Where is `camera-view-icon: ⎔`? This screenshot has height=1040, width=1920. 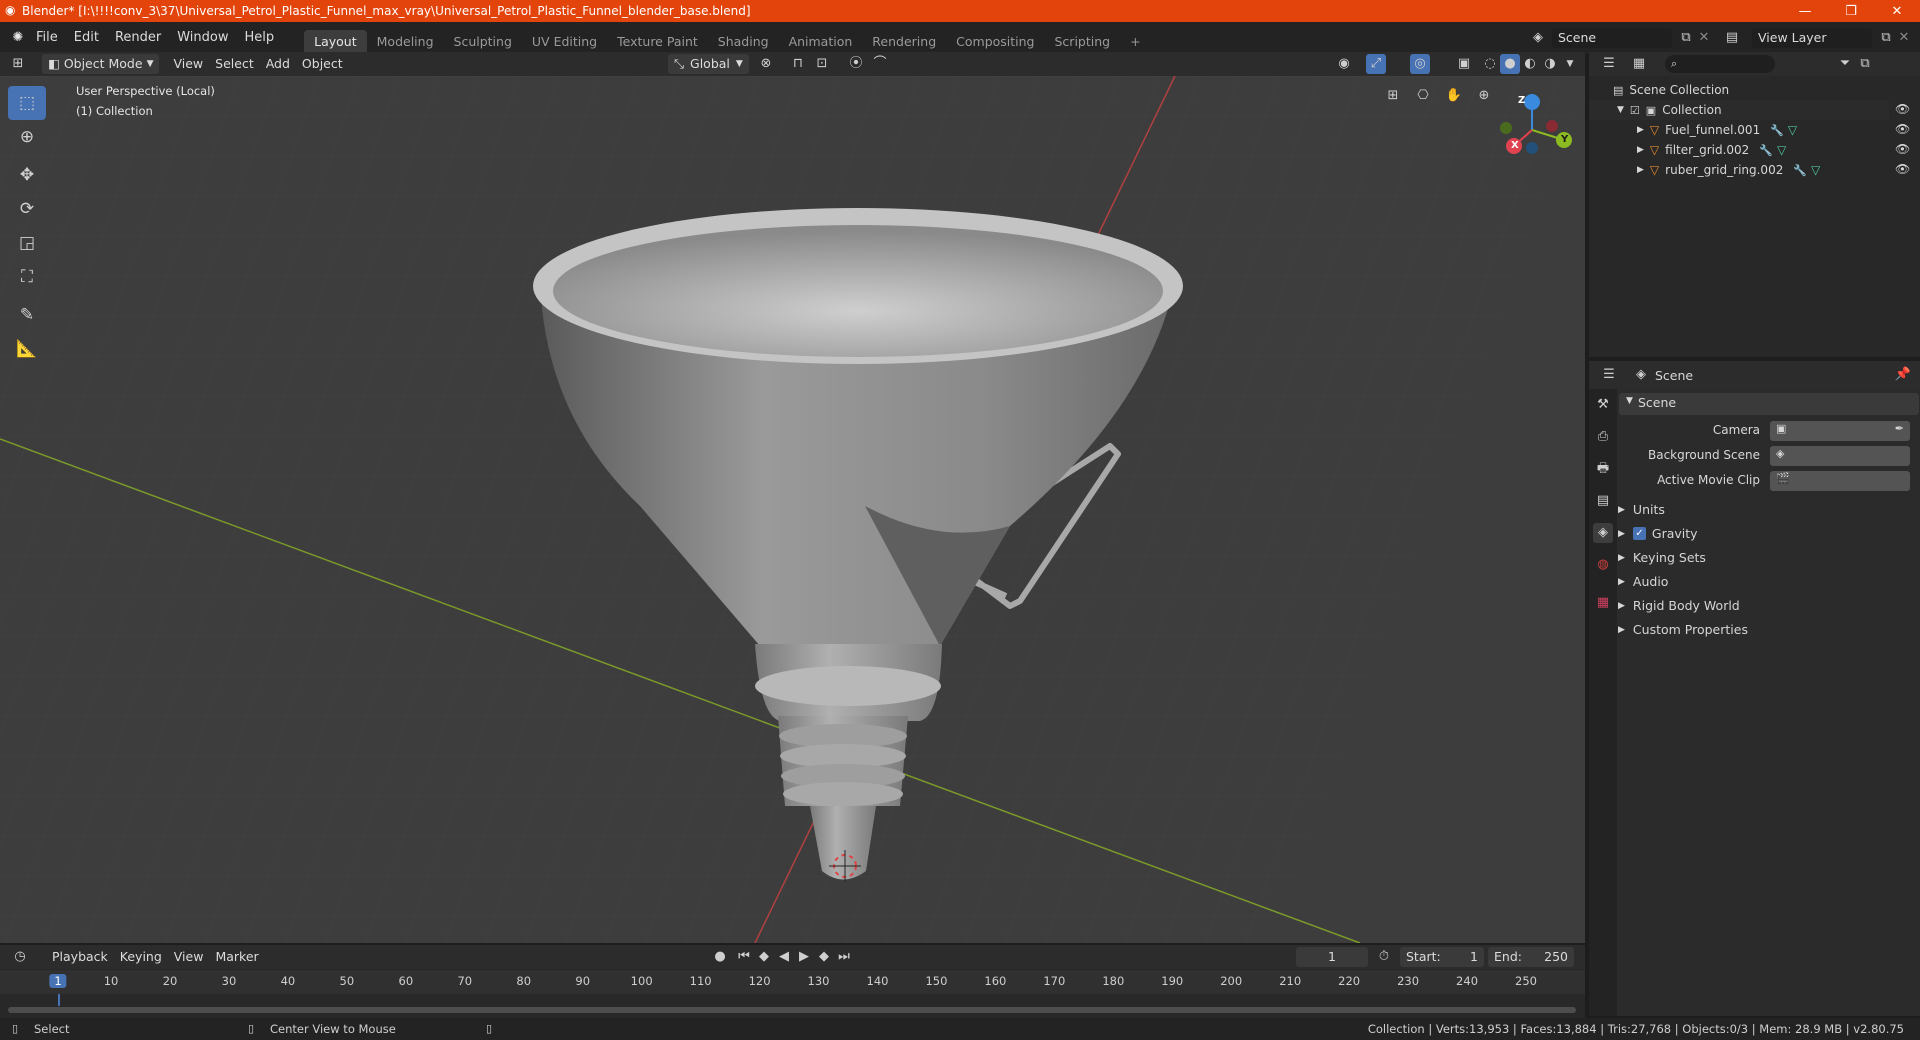
camera-view-icon: ⎔ is located at coordinates (1423, 96).